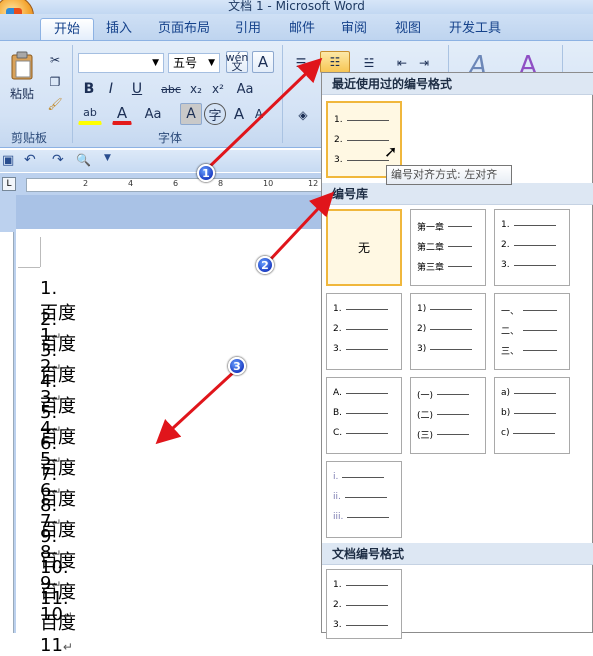 This screenshot has width=593, height=656. I want to click on annotation-marker-2: 2, so click(265, 265).